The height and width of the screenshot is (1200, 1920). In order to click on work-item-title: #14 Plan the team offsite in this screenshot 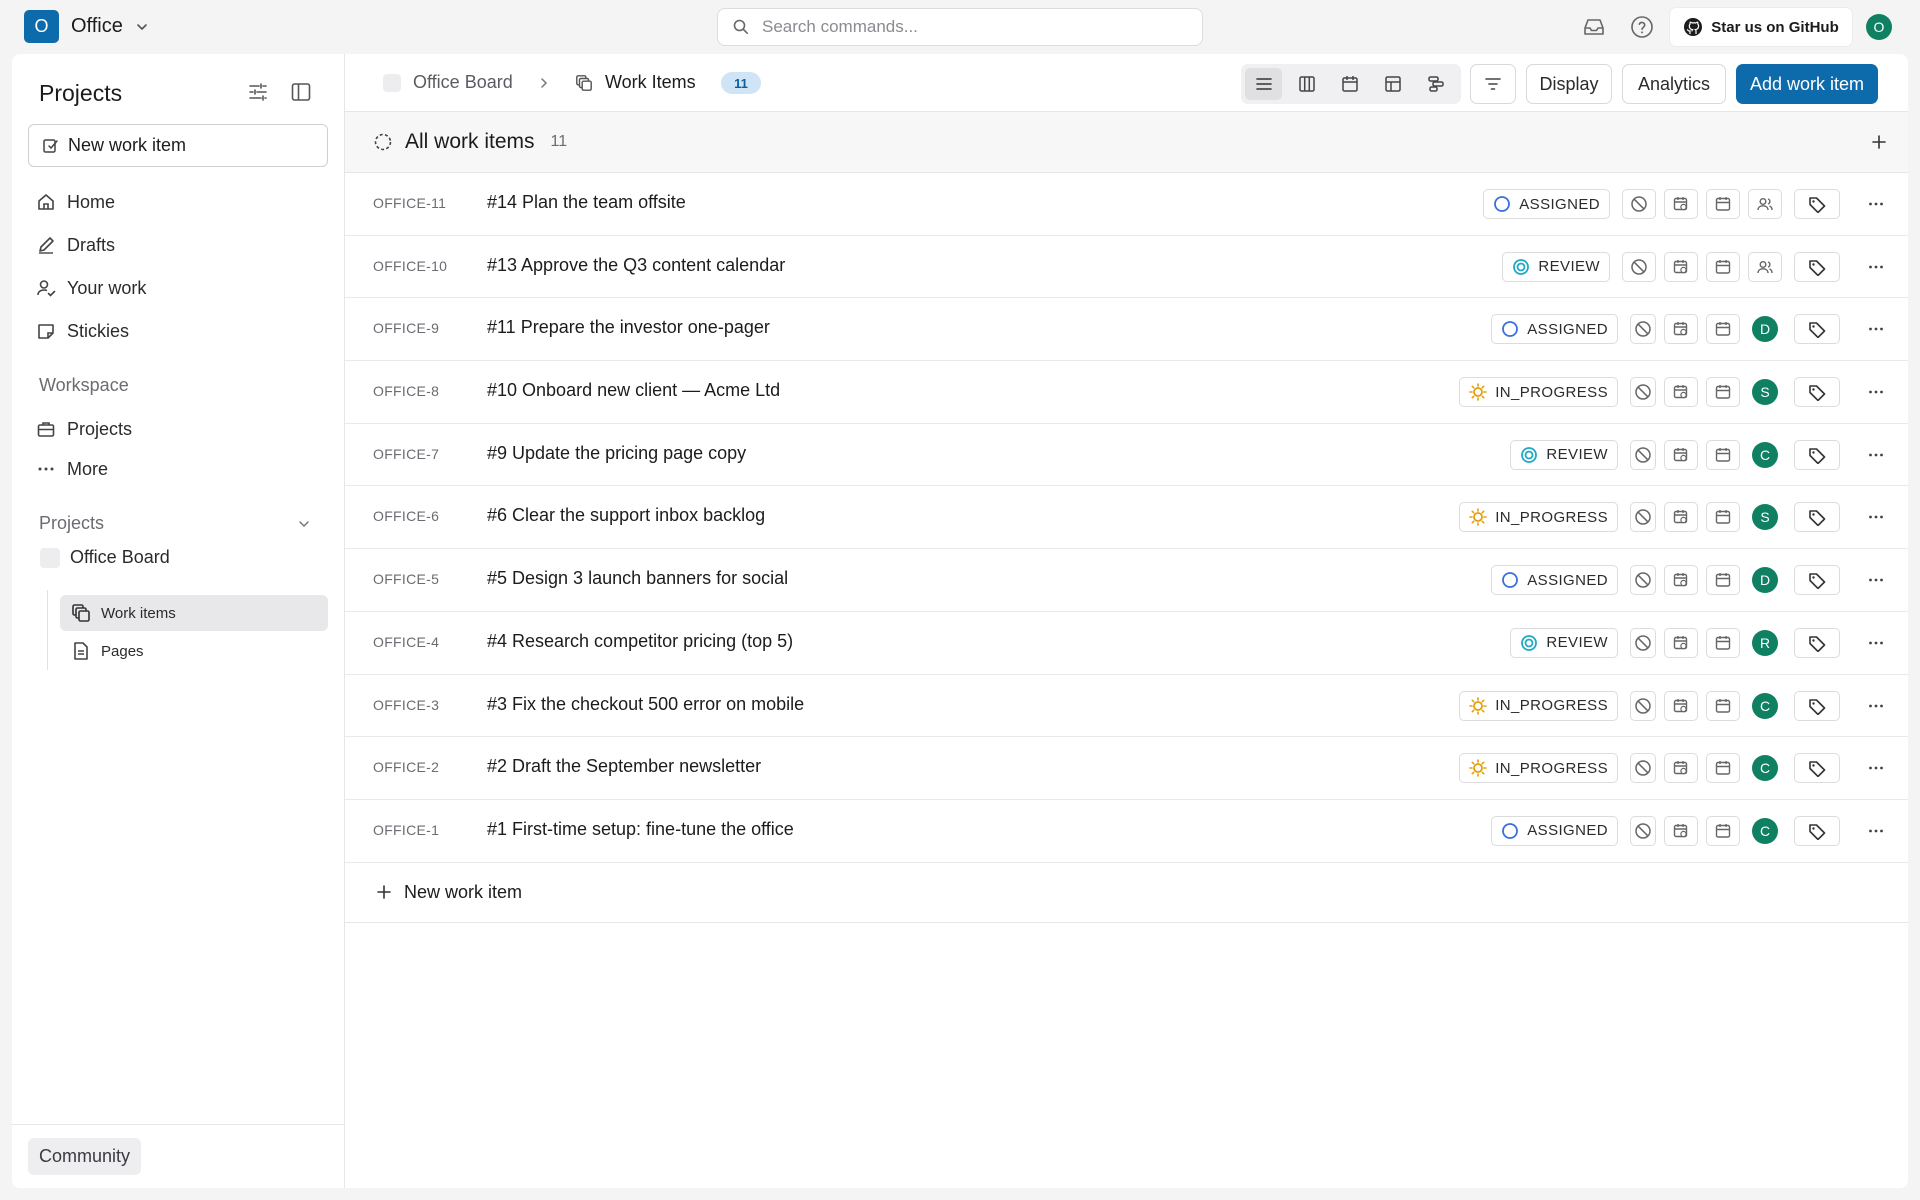, I will do `click(586, 202)`.